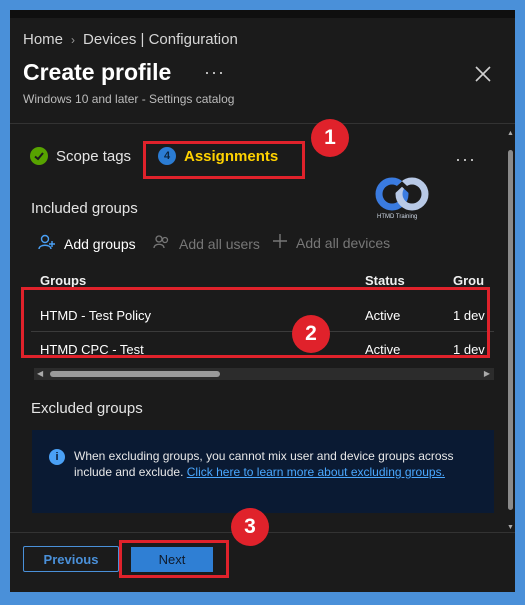  Describe the element at coordinates (483, 74) in the screenshot. I see `close-icon` at that location.